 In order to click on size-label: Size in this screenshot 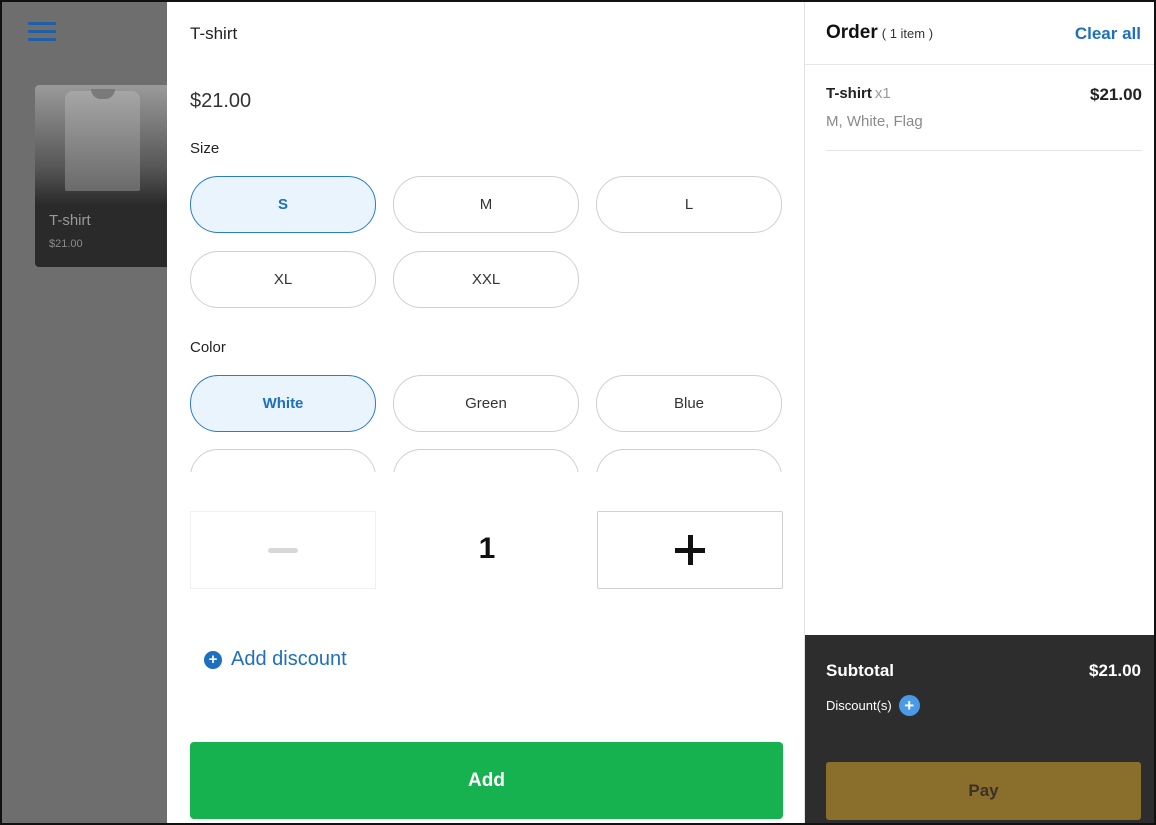, I will do `click(205, 148)`.